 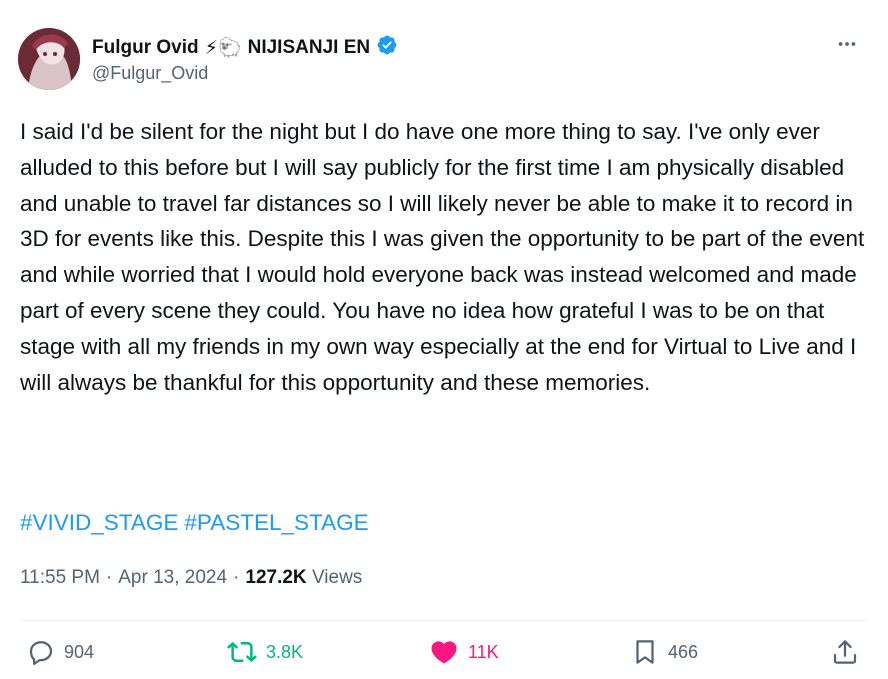 I want to click on author-name-row: Fulgur Ovid ⚡🐑 NIJISANJI EN, so click(x=245, y=48).